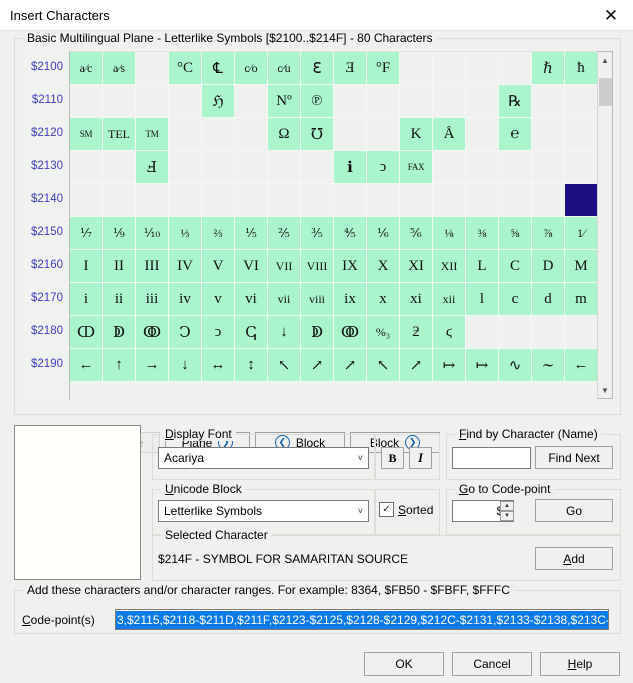 This screenshot has height=683, width=633. I want to click on character-cell: ⅛, so click(449, 233).